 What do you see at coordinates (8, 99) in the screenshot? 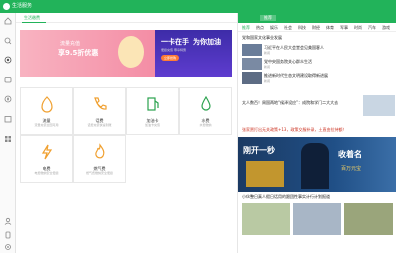
I see `compass-icon` at bounding box center [8, 99].